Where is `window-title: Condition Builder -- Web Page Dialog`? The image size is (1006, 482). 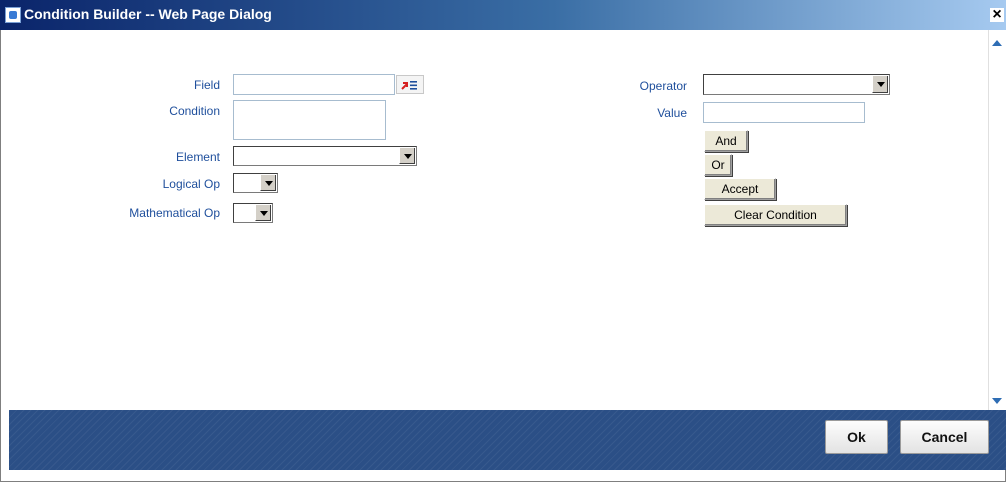 window-title: Condition Builder -- Web Page Dialog is located at coordinates (148, 14).